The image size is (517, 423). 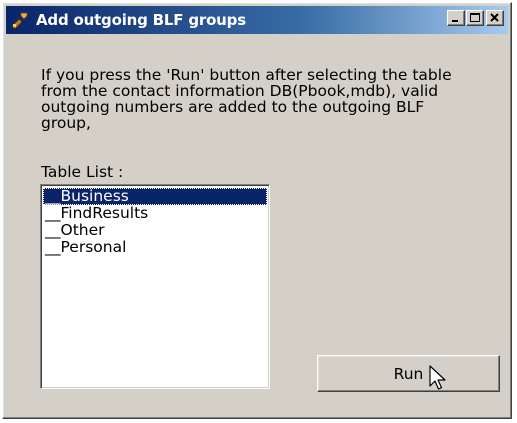 What do you see at coordinates (437, 377) in the screenshot?
I see `mouse-cursor-icon` at bounding box center [437, 377].